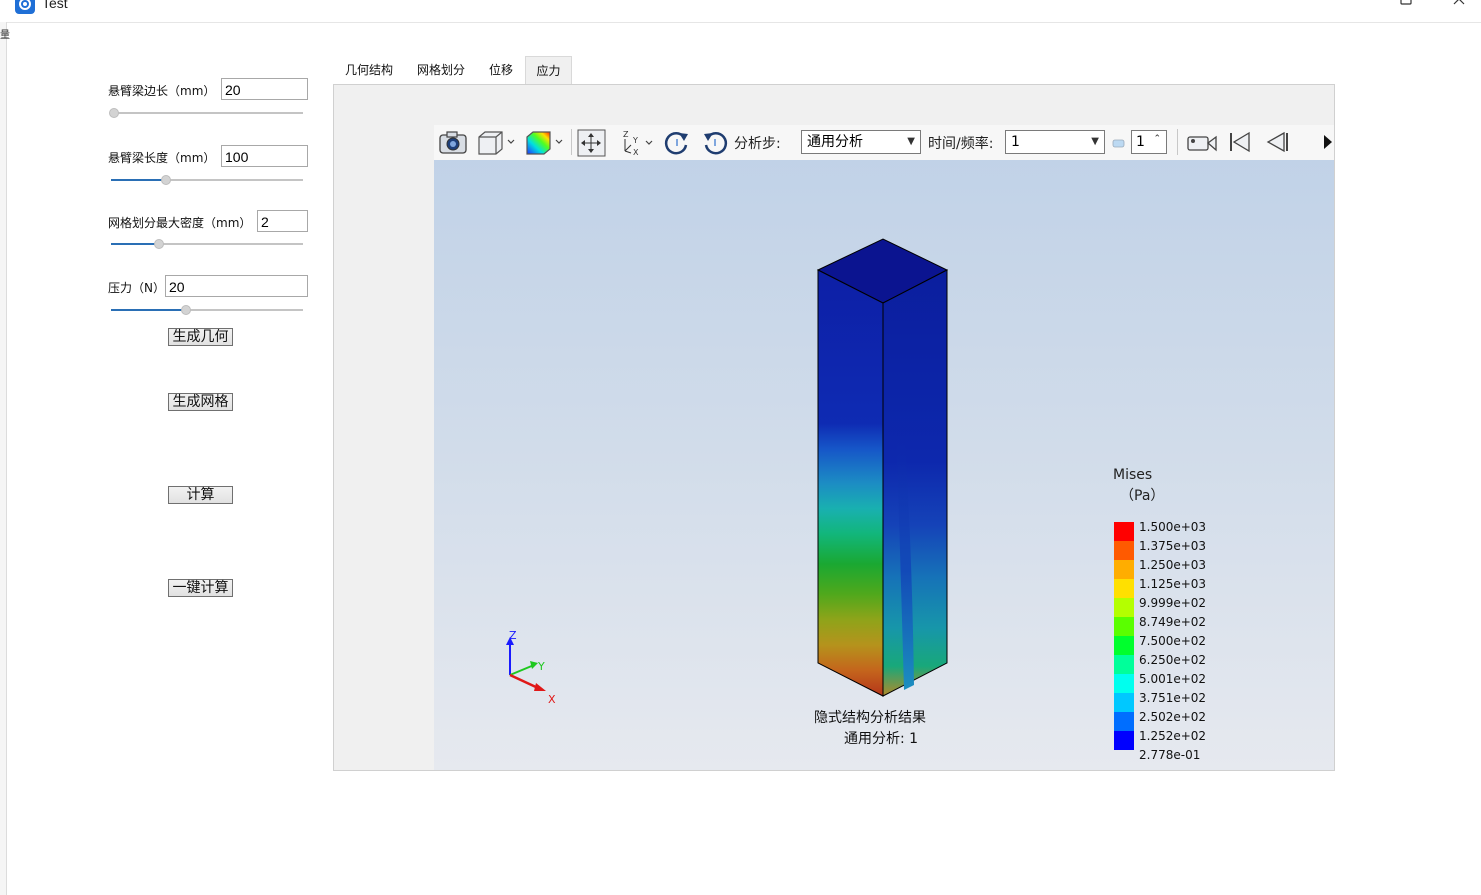 The width and height of the screenshot is (1481, 895). I want to click on left-edge-strip, so click(3, 458).